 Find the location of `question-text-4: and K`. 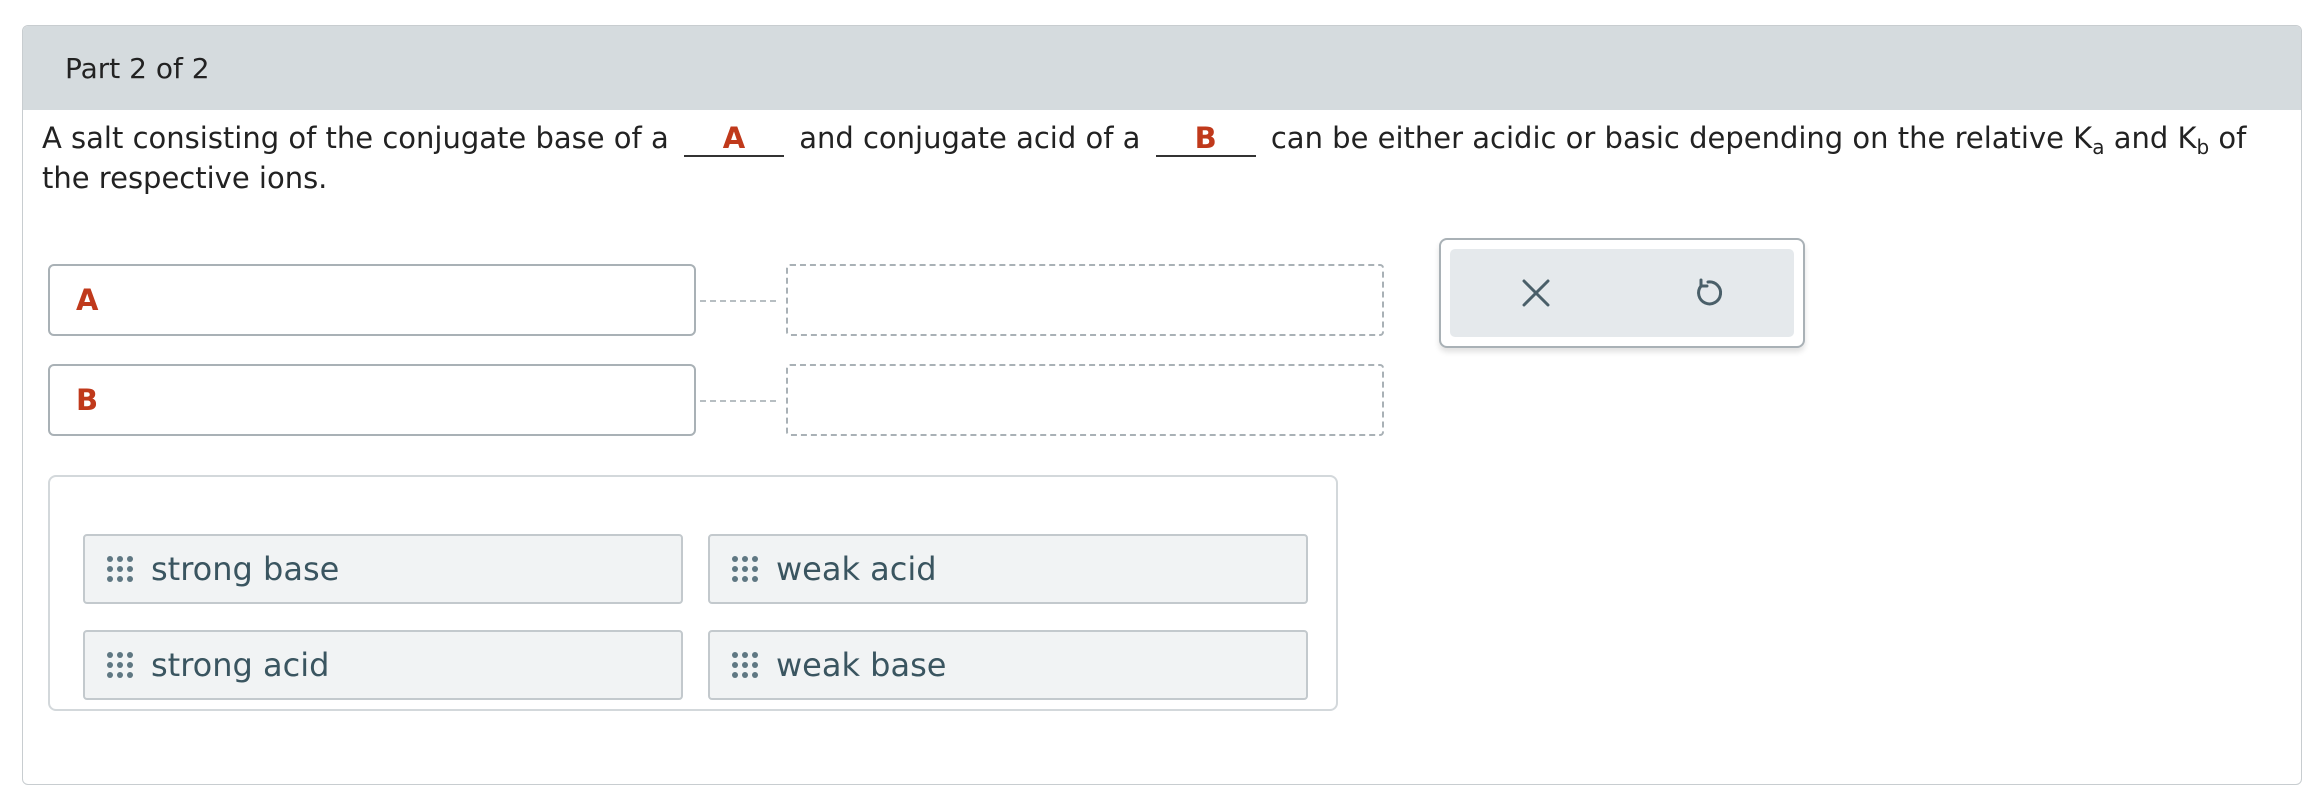

question-text-4: and K is located at coordinates (2155, 138).